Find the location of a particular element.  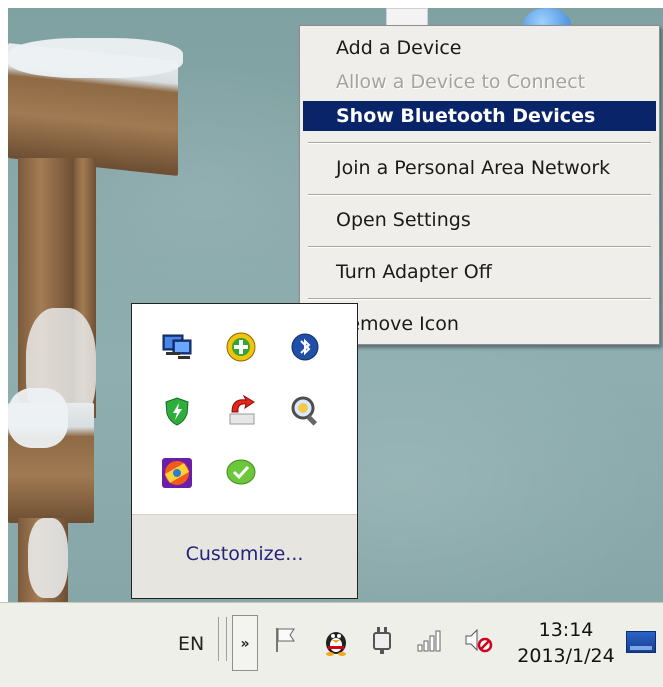

power-plug-icon is located at coordinates (382, 640).